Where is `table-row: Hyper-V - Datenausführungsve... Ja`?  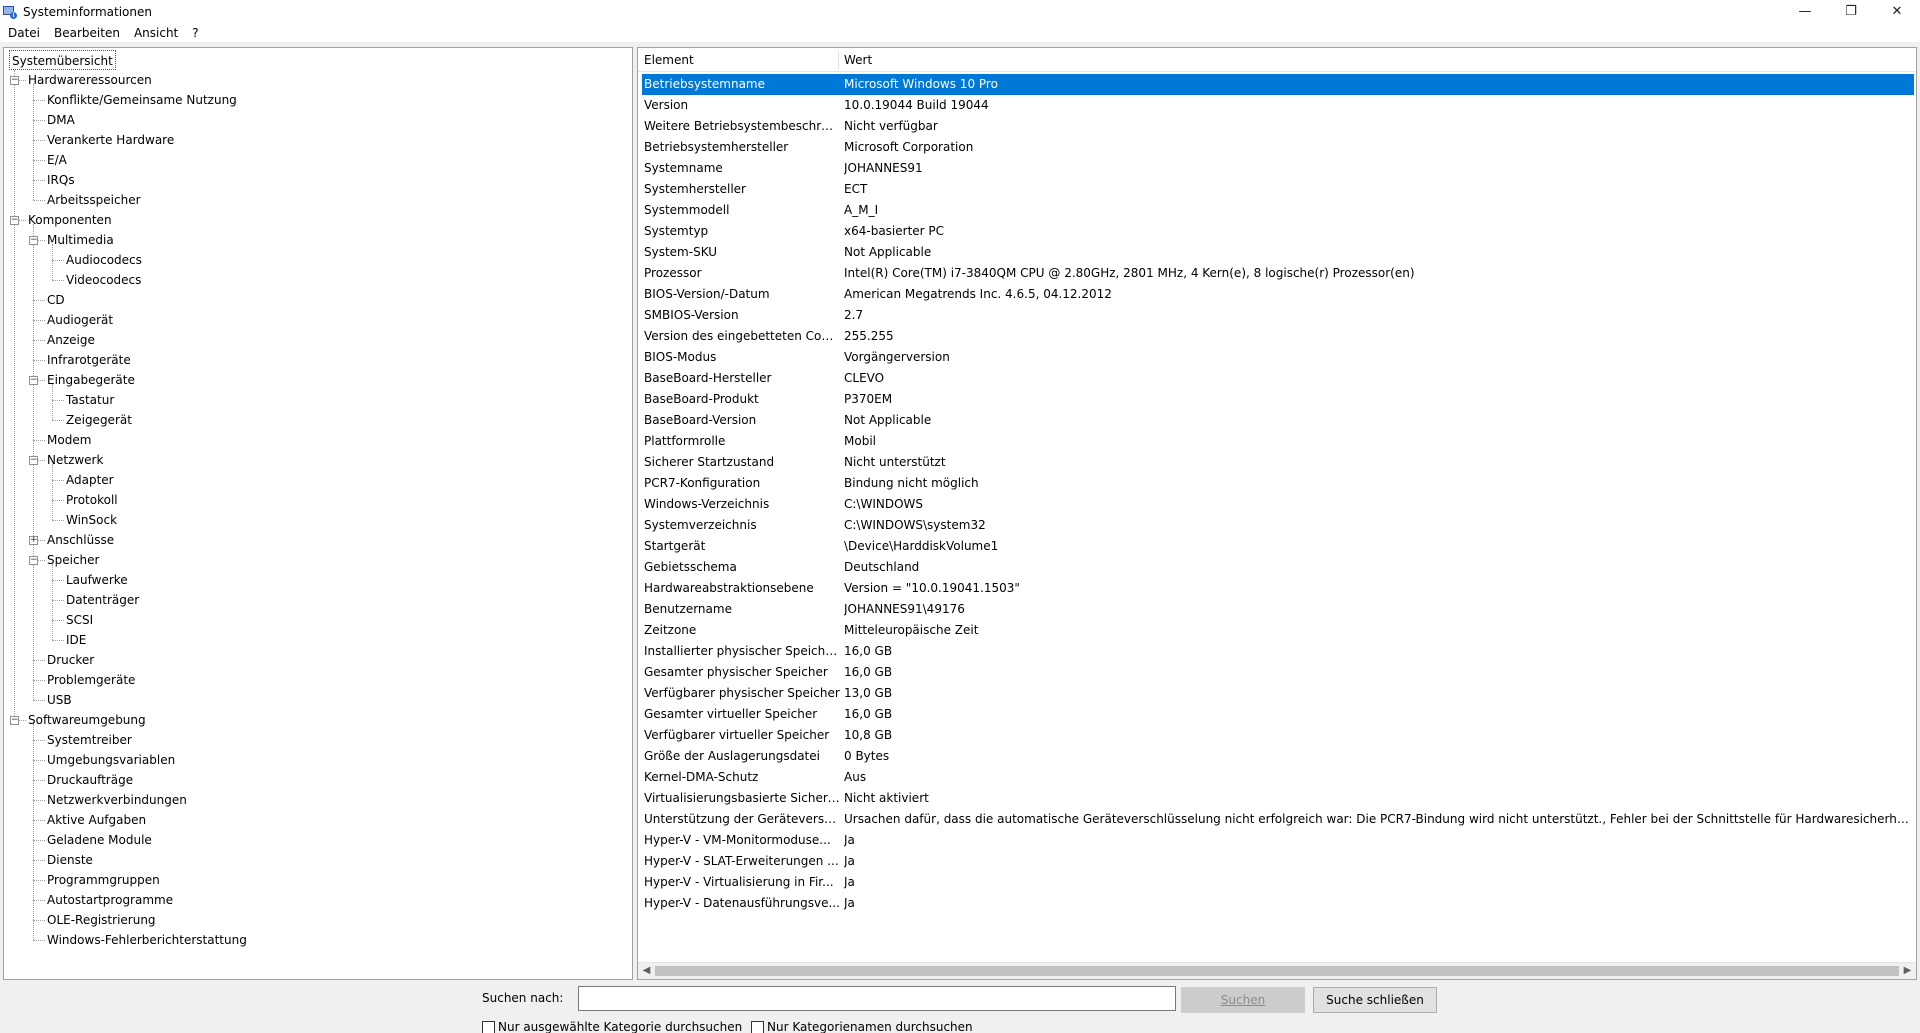 table-row: Hyper-V - Datenausführungsve... Ja is located at coordinates (1278, 903).